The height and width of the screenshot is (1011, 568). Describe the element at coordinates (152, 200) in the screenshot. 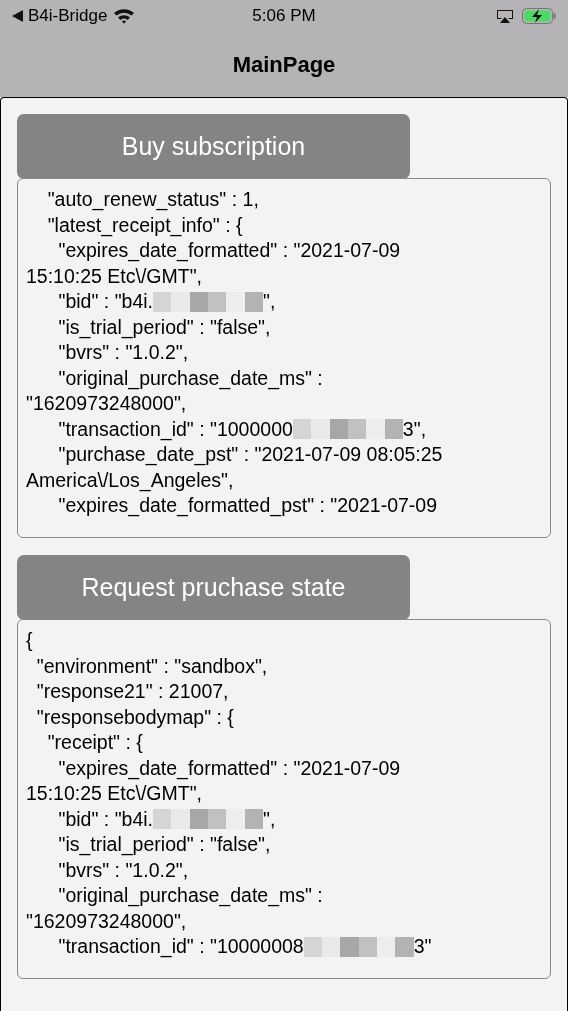

I see `json-line: "auto_renew_status" : 1,` at that location.